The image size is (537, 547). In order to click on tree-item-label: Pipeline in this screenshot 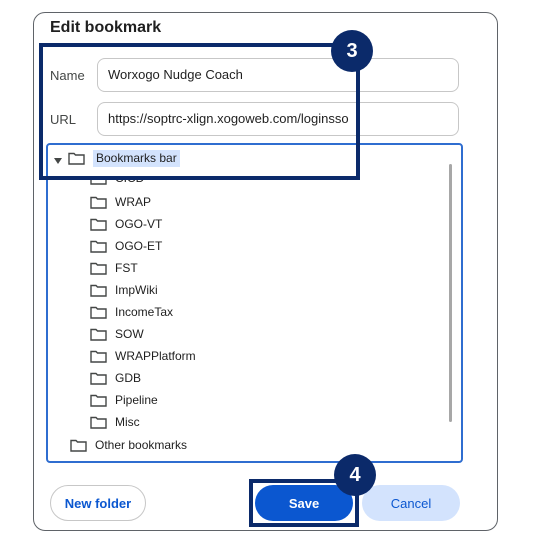, I will do `click(136, 400)`.